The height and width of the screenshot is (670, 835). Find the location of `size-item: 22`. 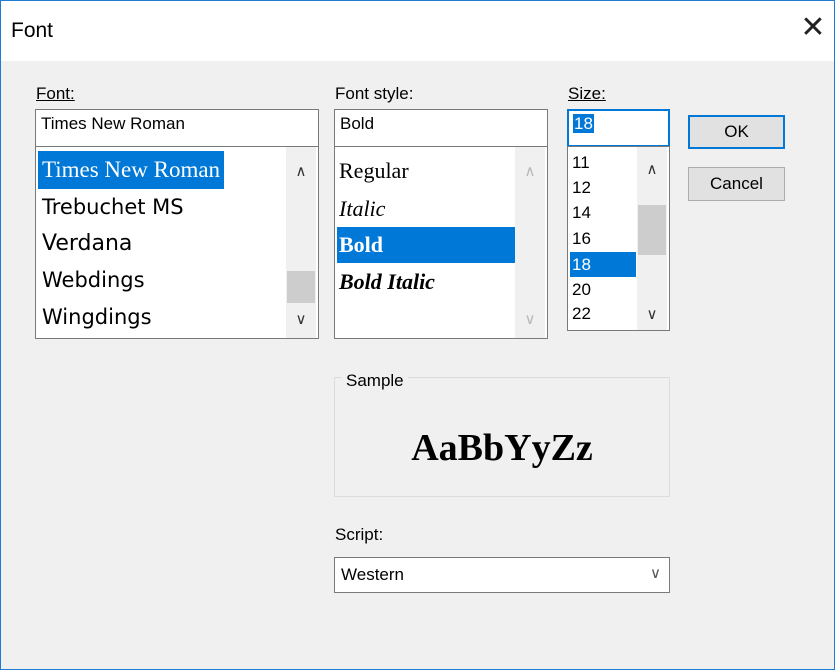

size-item: 22 is located at coordinates (600, 314).